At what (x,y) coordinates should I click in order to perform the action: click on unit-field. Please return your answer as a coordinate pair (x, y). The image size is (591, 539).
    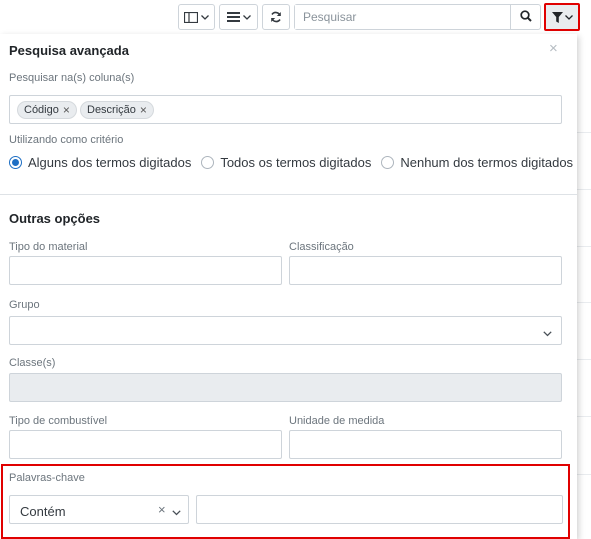
    Looking at the image, I should click on (425, 444).